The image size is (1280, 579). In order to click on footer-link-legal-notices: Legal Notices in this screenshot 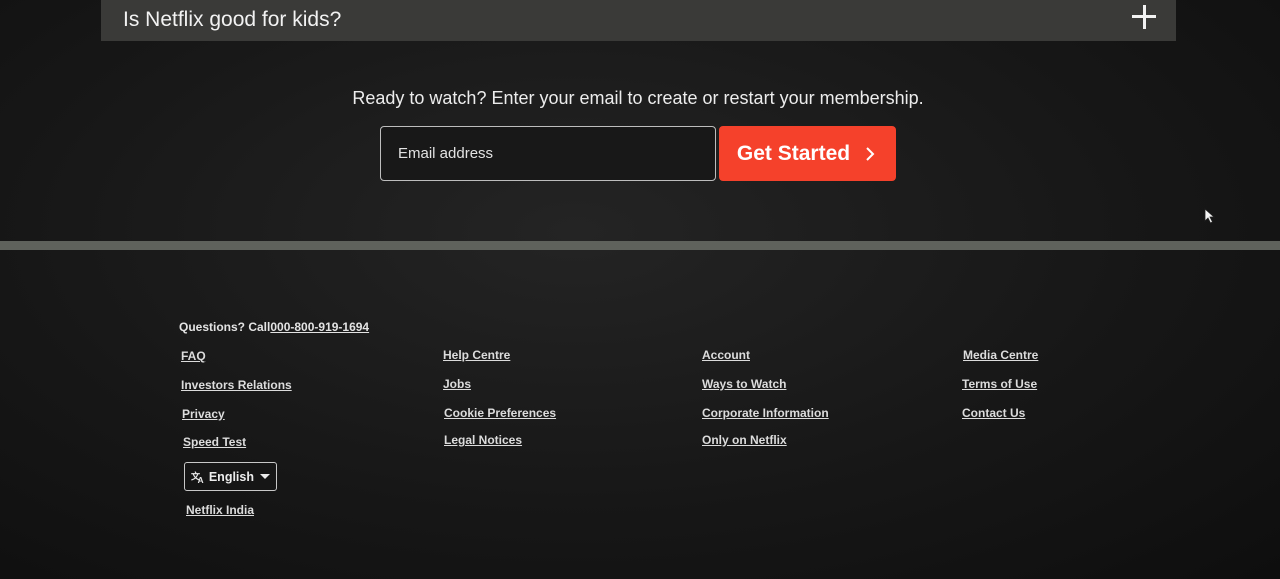, I will do `click(483, 440)`.